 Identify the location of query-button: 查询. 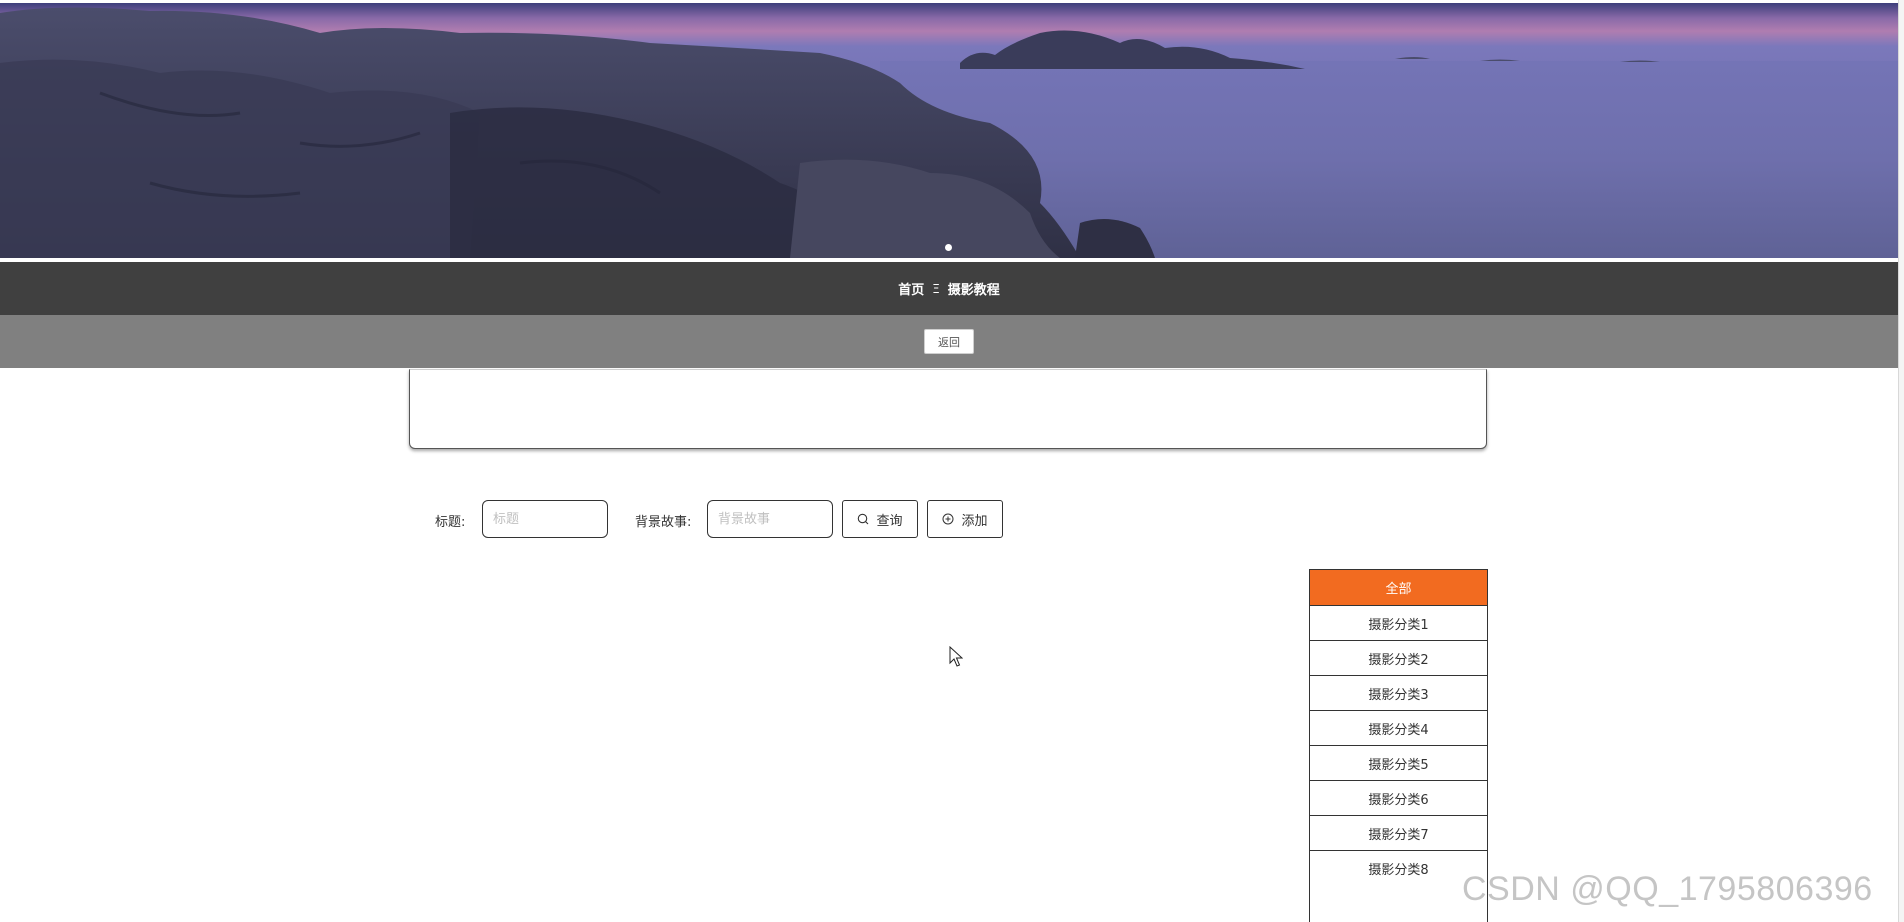
(880, 519).